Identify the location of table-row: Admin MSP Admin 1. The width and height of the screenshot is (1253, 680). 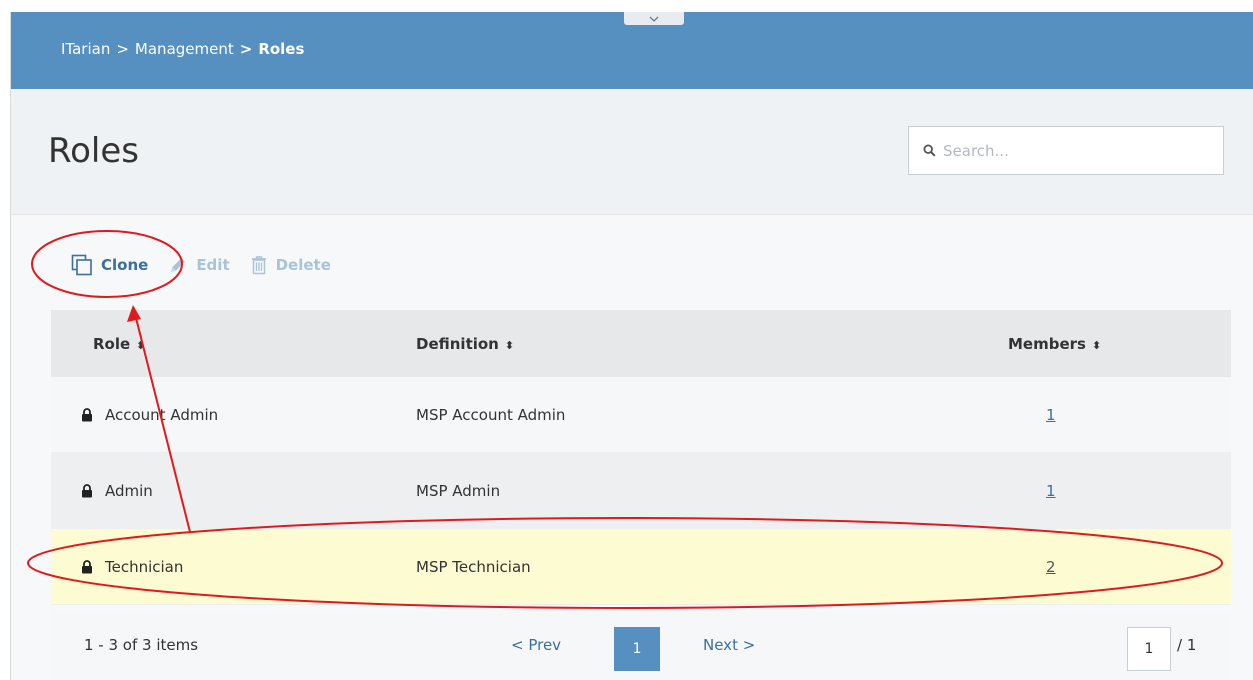
(641, 491).